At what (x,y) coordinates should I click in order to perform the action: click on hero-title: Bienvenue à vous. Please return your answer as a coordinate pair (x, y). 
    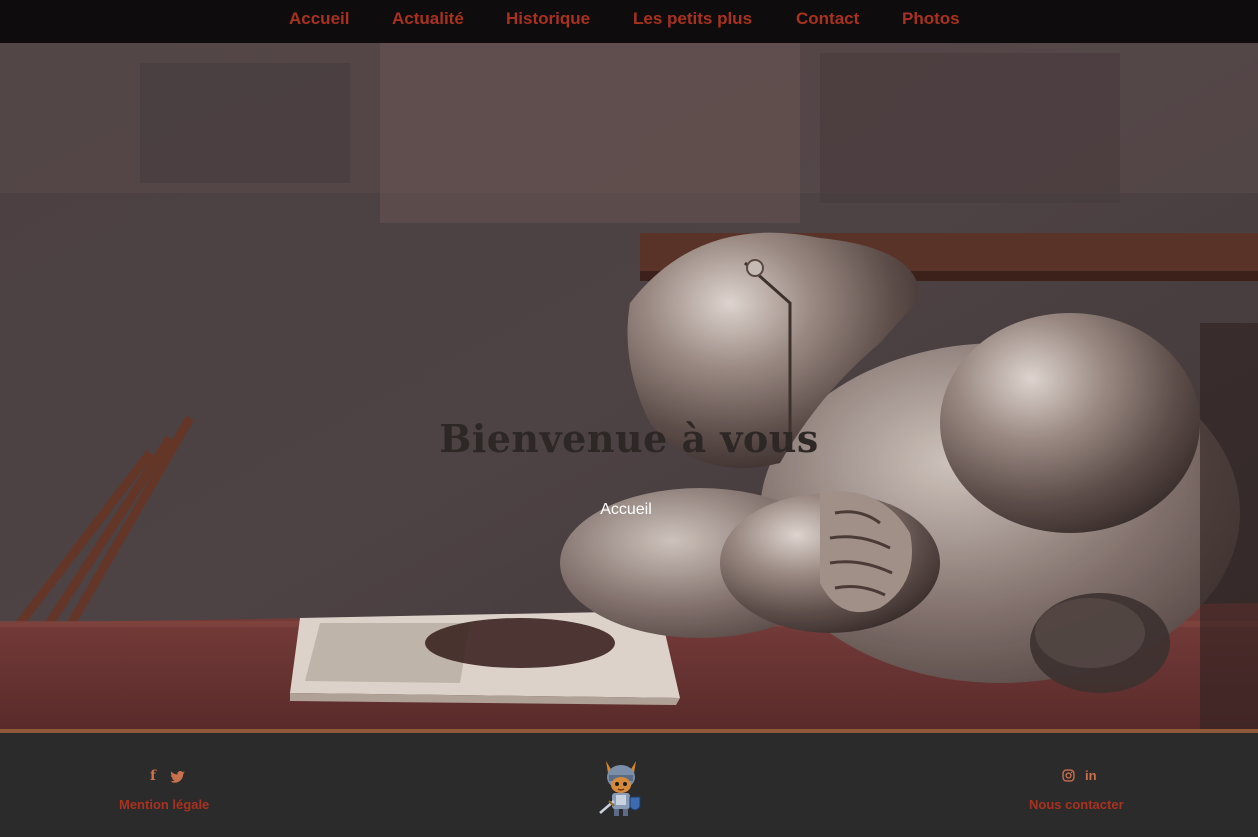
    Looking at the image, I should click on (629, 438).